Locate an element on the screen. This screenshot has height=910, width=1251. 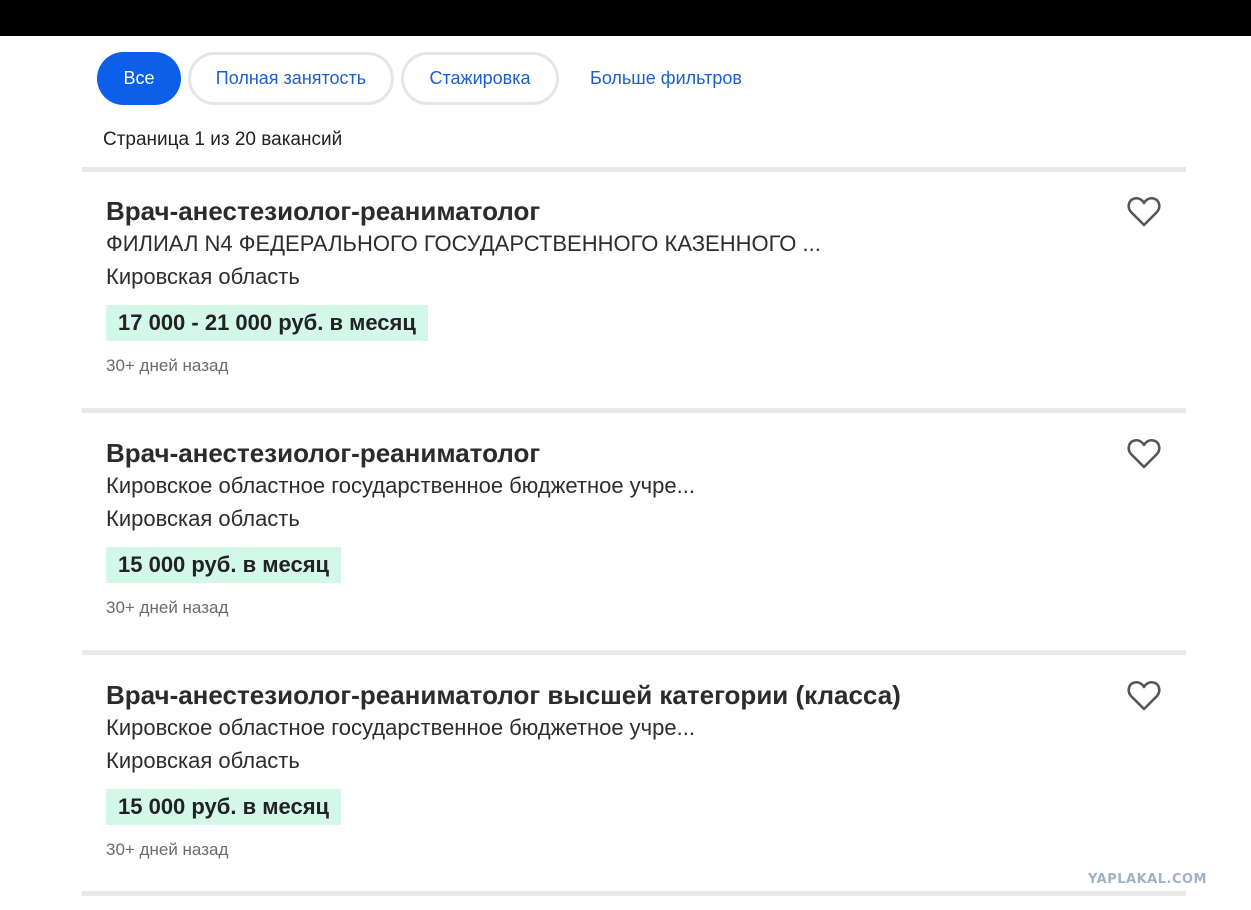
top-bar is located at coordinates (625, 18).